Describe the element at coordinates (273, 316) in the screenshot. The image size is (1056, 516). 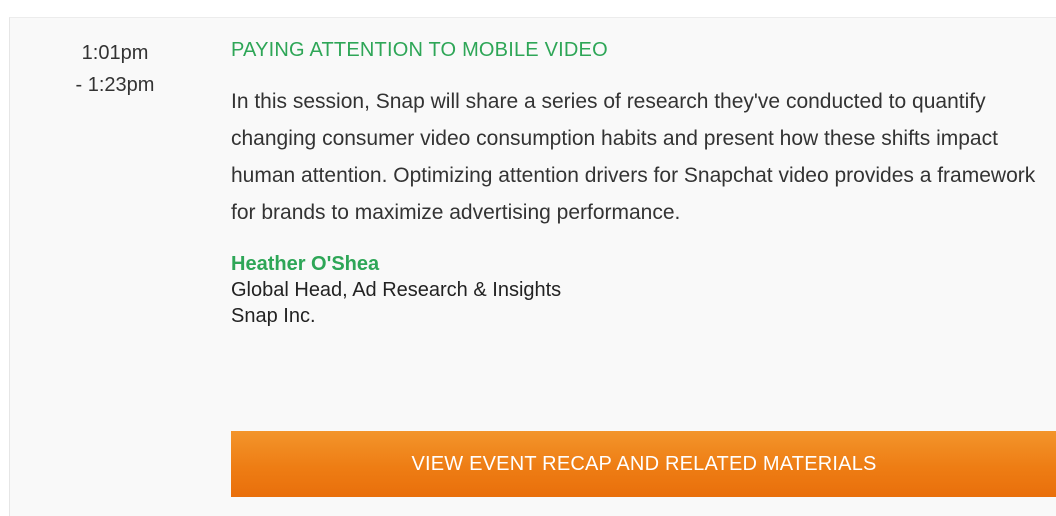
I see `speaker-organization: Snap Inc.` at that location.